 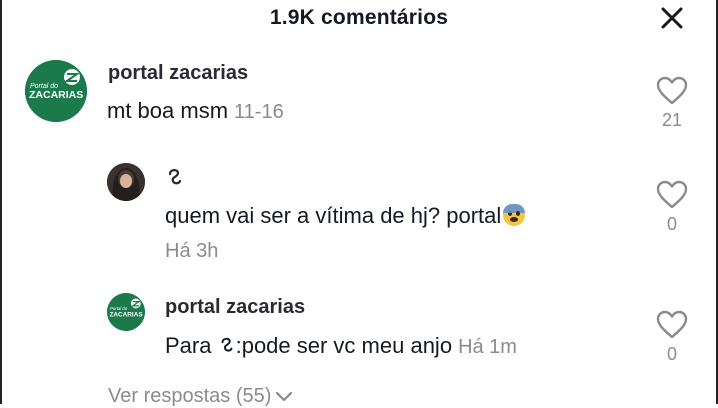 What do you see at coordinates (168, 110) in the screenshot?
I see `comment-text-body: mt boa msm` at bounding box center [168, 110].